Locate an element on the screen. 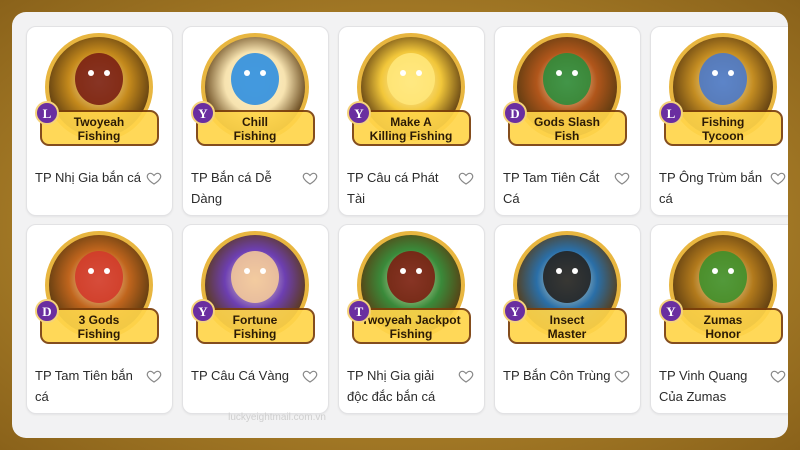 The width and height of the screenshot is (800, 450). game-card: Twoyeah Fishing L TP Nhị Gia bắn cá is located at coordinates (99, 121).